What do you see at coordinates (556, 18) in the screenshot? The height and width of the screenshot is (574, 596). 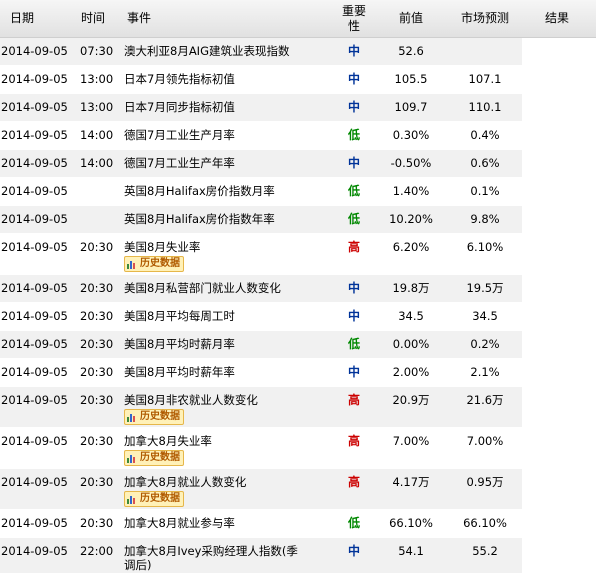 I see `header-result: 结果` at bounding box center [556, 18].